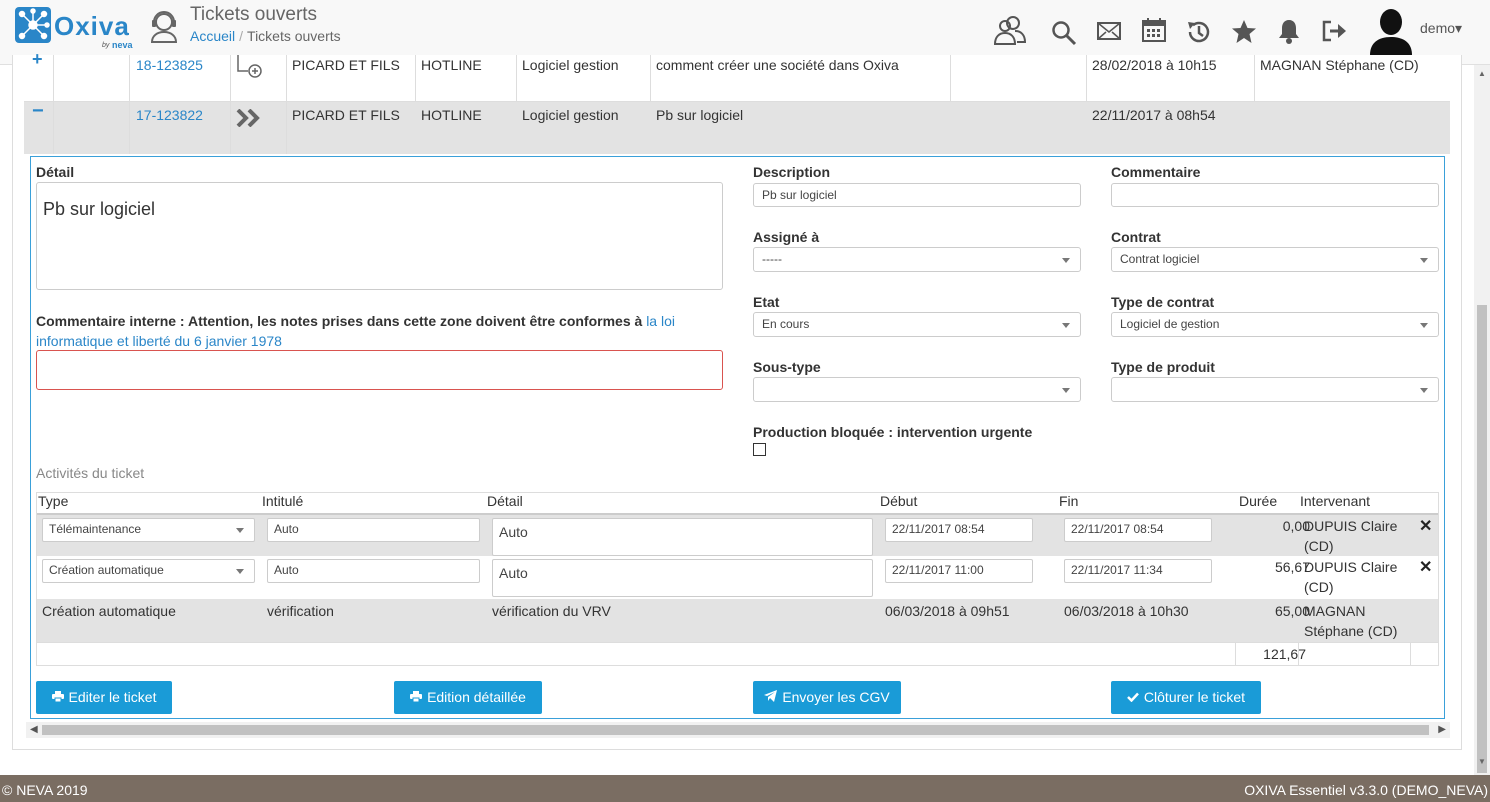 The width and height of the screenshot is (1490, 802). What do you see at coordinates (254, 14) in the screenshot?
I see `page-title: Tickets ouverts` at bounding box center [254, 14].